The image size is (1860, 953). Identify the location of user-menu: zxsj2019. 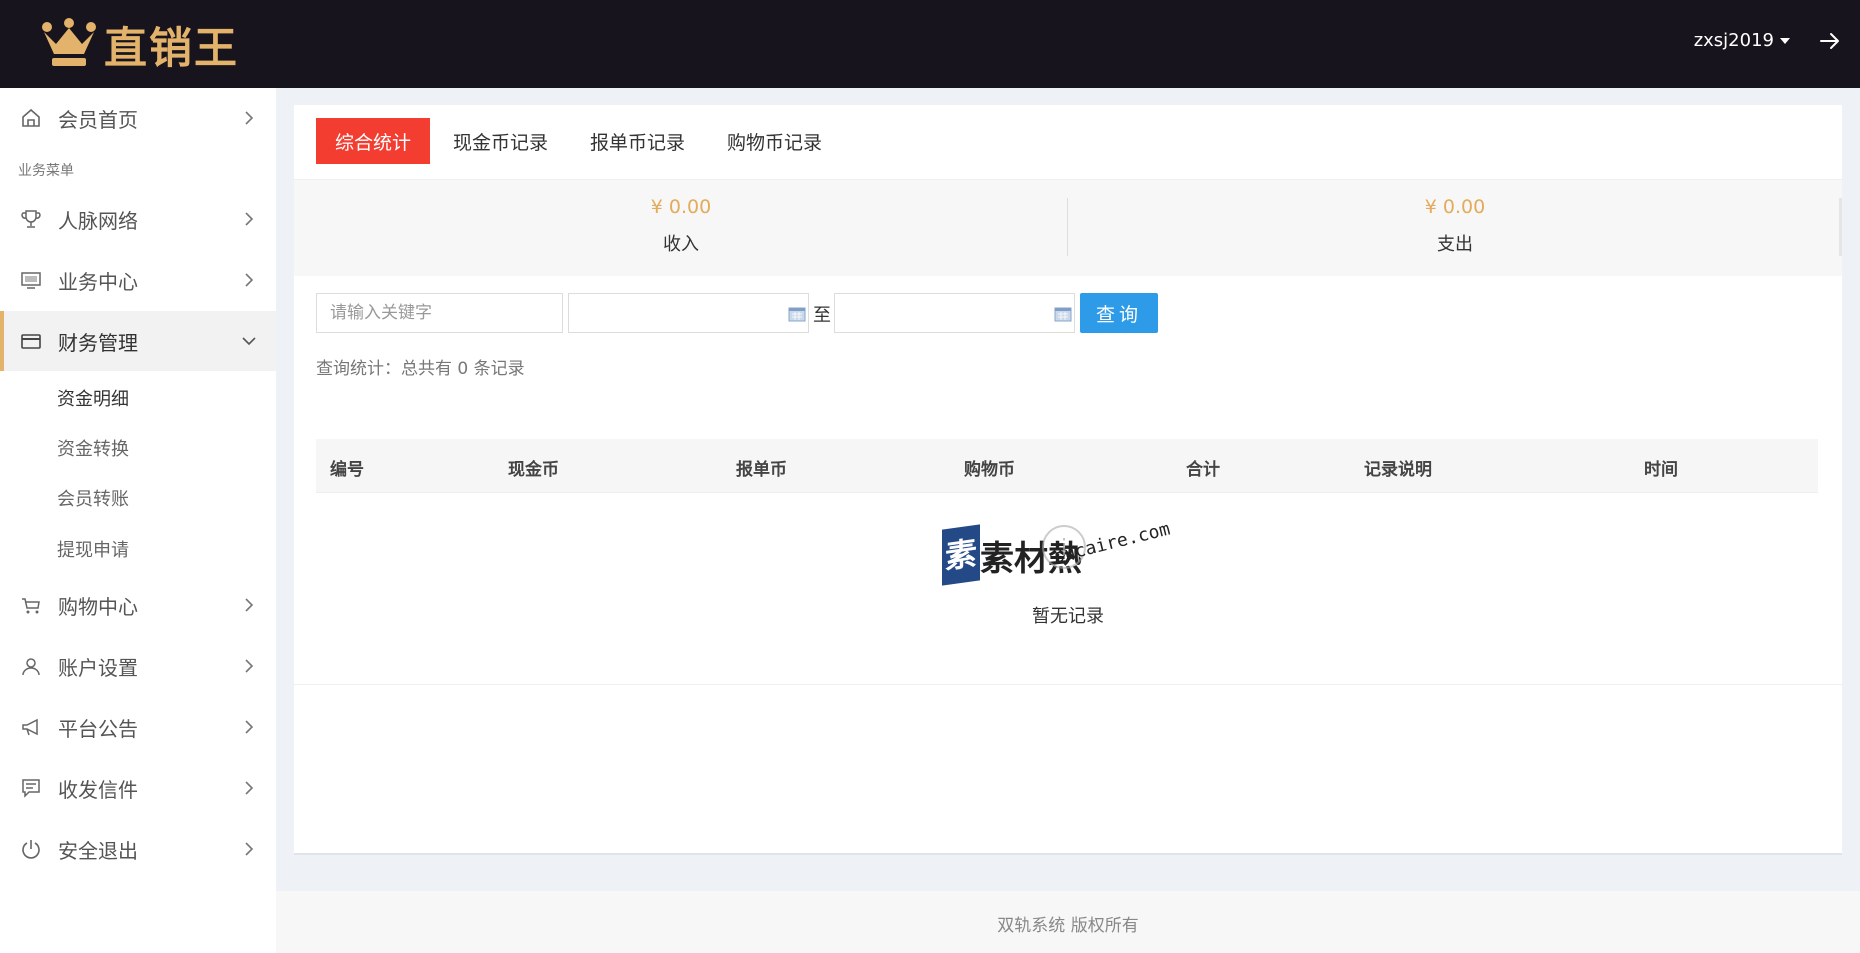
(1742, 40).